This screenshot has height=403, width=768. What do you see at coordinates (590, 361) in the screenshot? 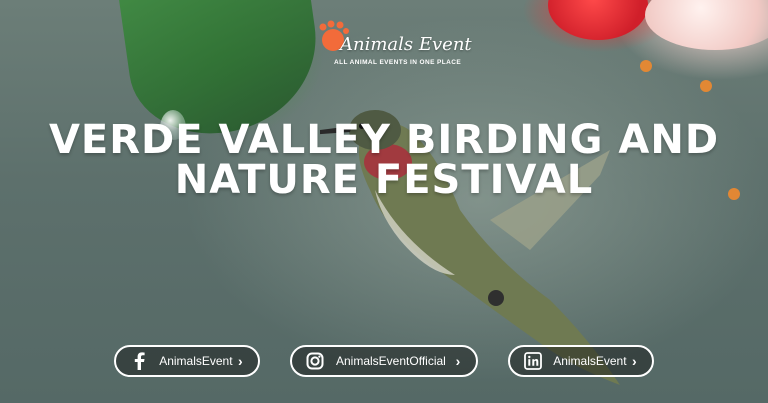
I see `linkedin-handle: AnimalsEvent` at bounding box center [590, 361].